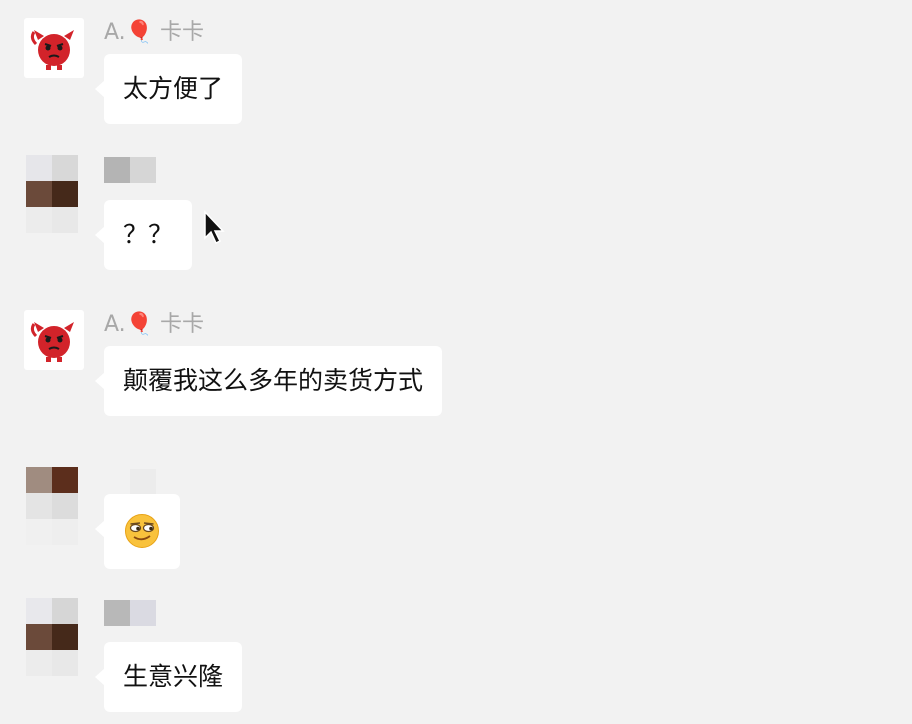 Image resolution: width=912 pixels, height=724 pixels. Describe the element at coordinates (168, 677) in the screenshot. I see `message-bubble: 生意兴隆` at that location.